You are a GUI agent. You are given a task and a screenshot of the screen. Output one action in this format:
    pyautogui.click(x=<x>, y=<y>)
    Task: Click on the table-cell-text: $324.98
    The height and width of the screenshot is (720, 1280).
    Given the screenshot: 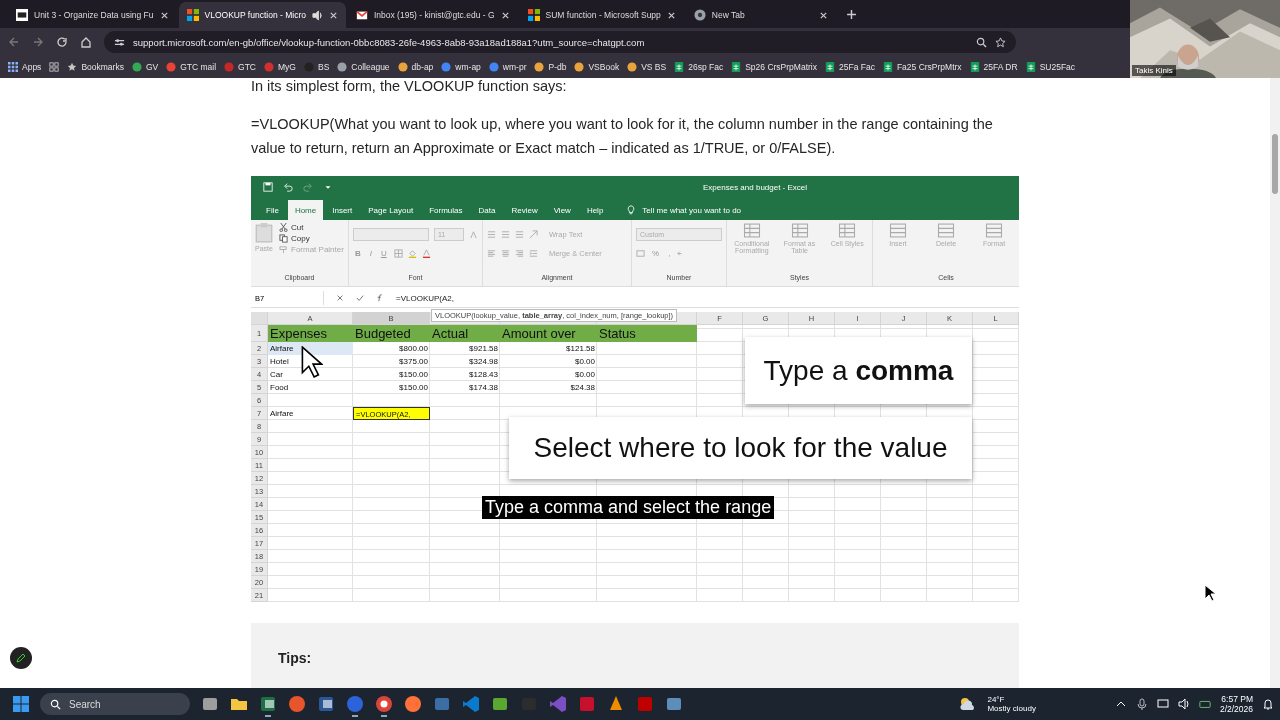 What is the action you would take?
    pyautogui.click(x=483, y=362)
    